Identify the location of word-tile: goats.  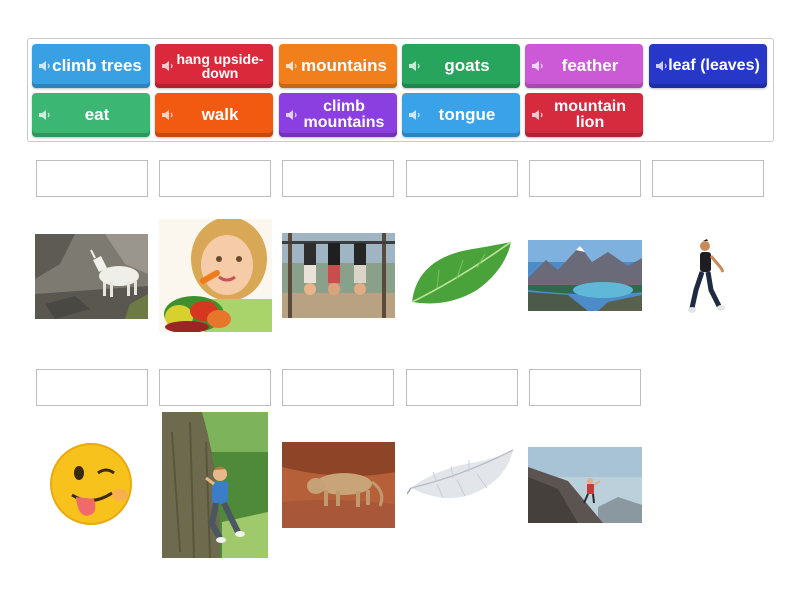
(461, 66).